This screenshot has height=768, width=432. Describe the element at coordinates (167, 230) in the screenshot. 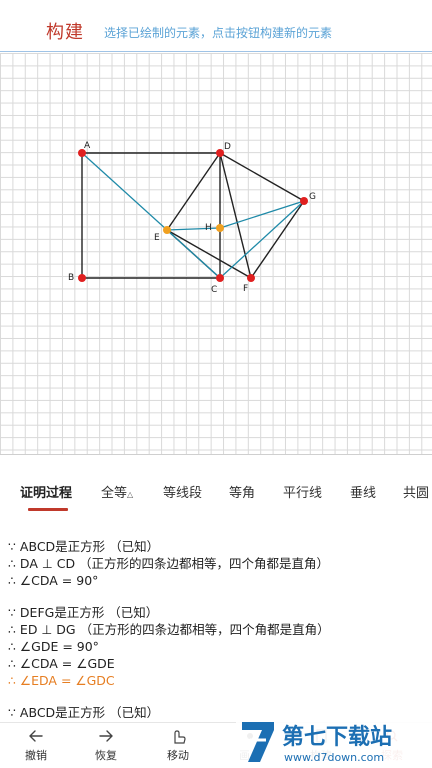

I see `point-E` at that location.